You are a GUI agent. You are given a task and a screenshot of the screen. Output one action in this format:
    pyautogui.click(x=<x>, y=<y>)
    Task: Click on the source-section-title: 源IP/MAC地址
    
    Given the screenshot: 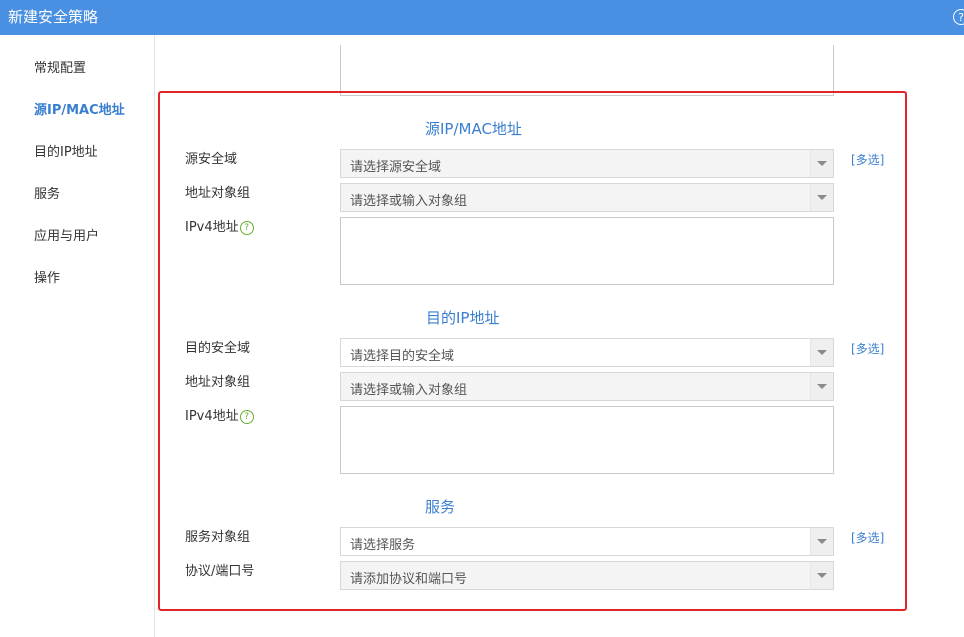 What is the action you would take?
    pyautogui.click(x=473, y=129)
    